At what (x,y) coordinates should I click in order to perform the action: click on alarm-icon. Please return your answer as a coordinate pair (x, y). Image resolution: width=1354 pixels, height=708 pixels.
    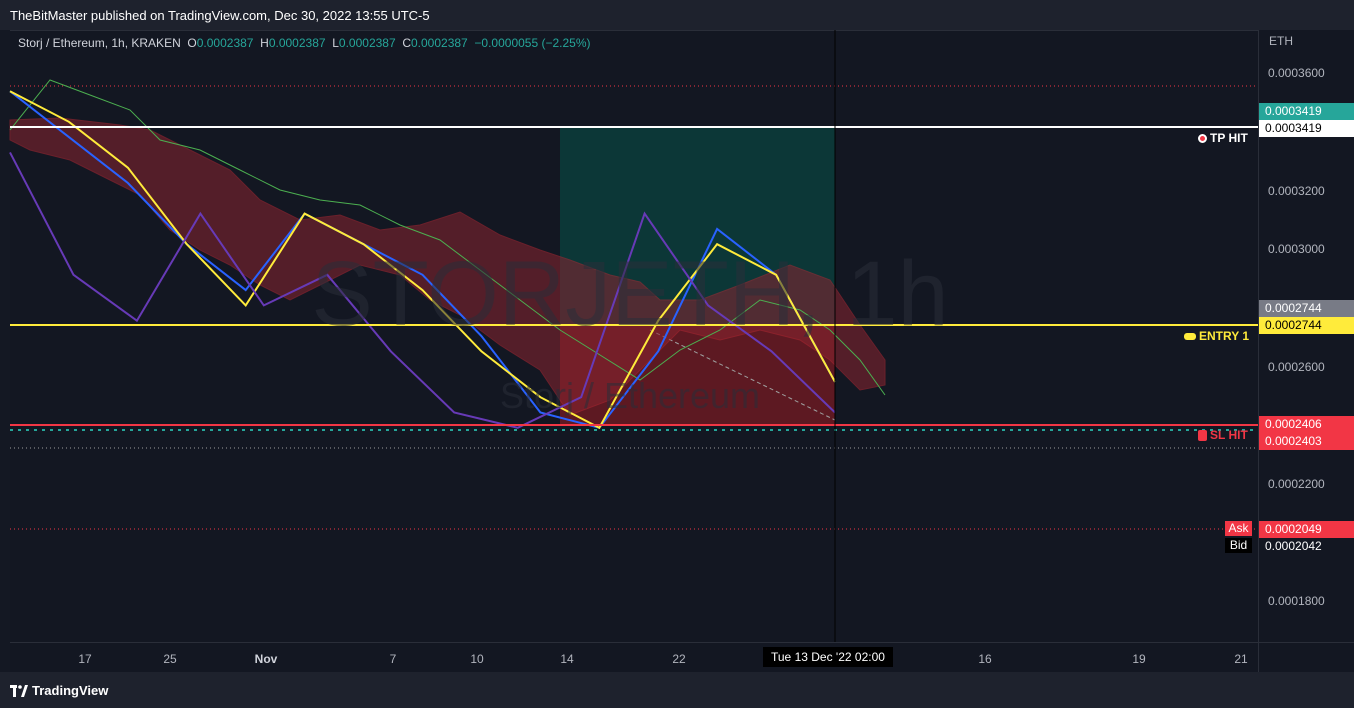
    Looking at the image, I should click on (1202, 435).